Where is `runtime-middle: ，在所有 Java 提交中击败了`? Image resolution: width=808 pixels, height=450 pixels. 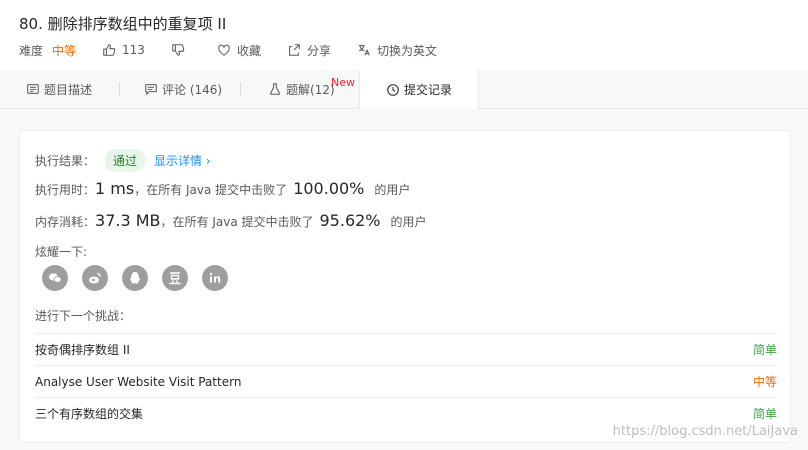
runtime-middle: ，在所有 Java 提交中击败了 is located at coordinates (211, 190).